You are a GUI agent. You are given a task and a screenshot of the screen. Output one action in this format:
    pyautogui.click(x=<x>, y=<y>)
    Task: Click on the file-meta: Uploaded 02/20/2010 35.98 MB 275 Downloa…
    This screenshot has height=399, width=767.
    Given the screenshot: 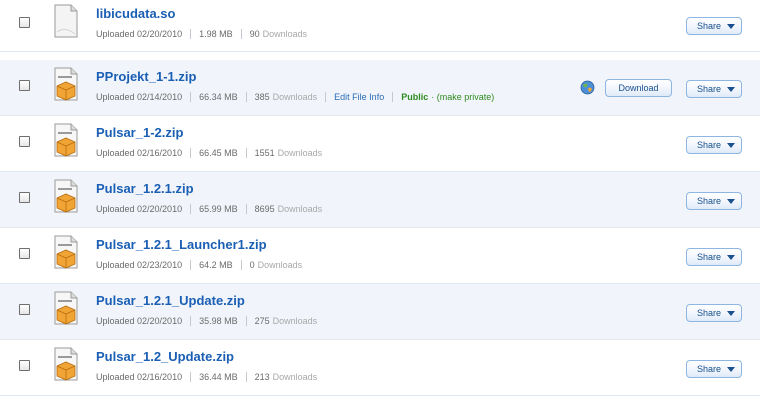 What is the action you would take?
    pyautogui.click(x=206, y=321)
    